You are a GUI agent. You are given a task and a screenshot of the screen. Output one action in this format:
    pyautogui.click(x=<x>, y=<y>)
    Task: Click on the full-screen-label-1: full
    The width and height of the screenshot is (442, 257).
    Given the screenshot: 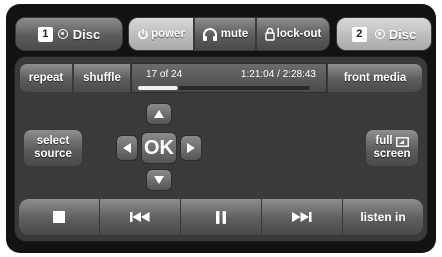 What is the action you would take?
    pyautogui.click(x=384, y=141)
    